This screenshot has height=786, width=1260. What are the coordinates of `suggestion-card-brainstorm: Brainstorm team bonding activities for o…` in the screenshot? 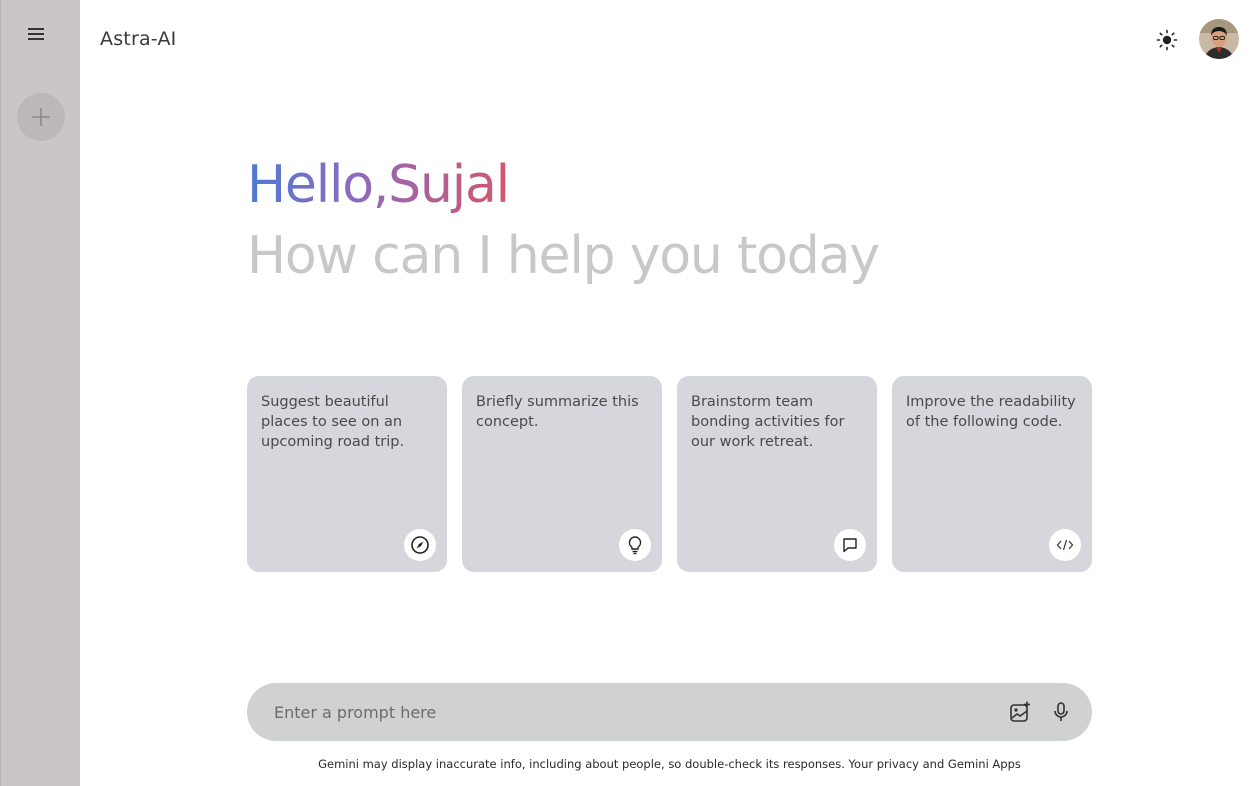 It's located at (777, 474).